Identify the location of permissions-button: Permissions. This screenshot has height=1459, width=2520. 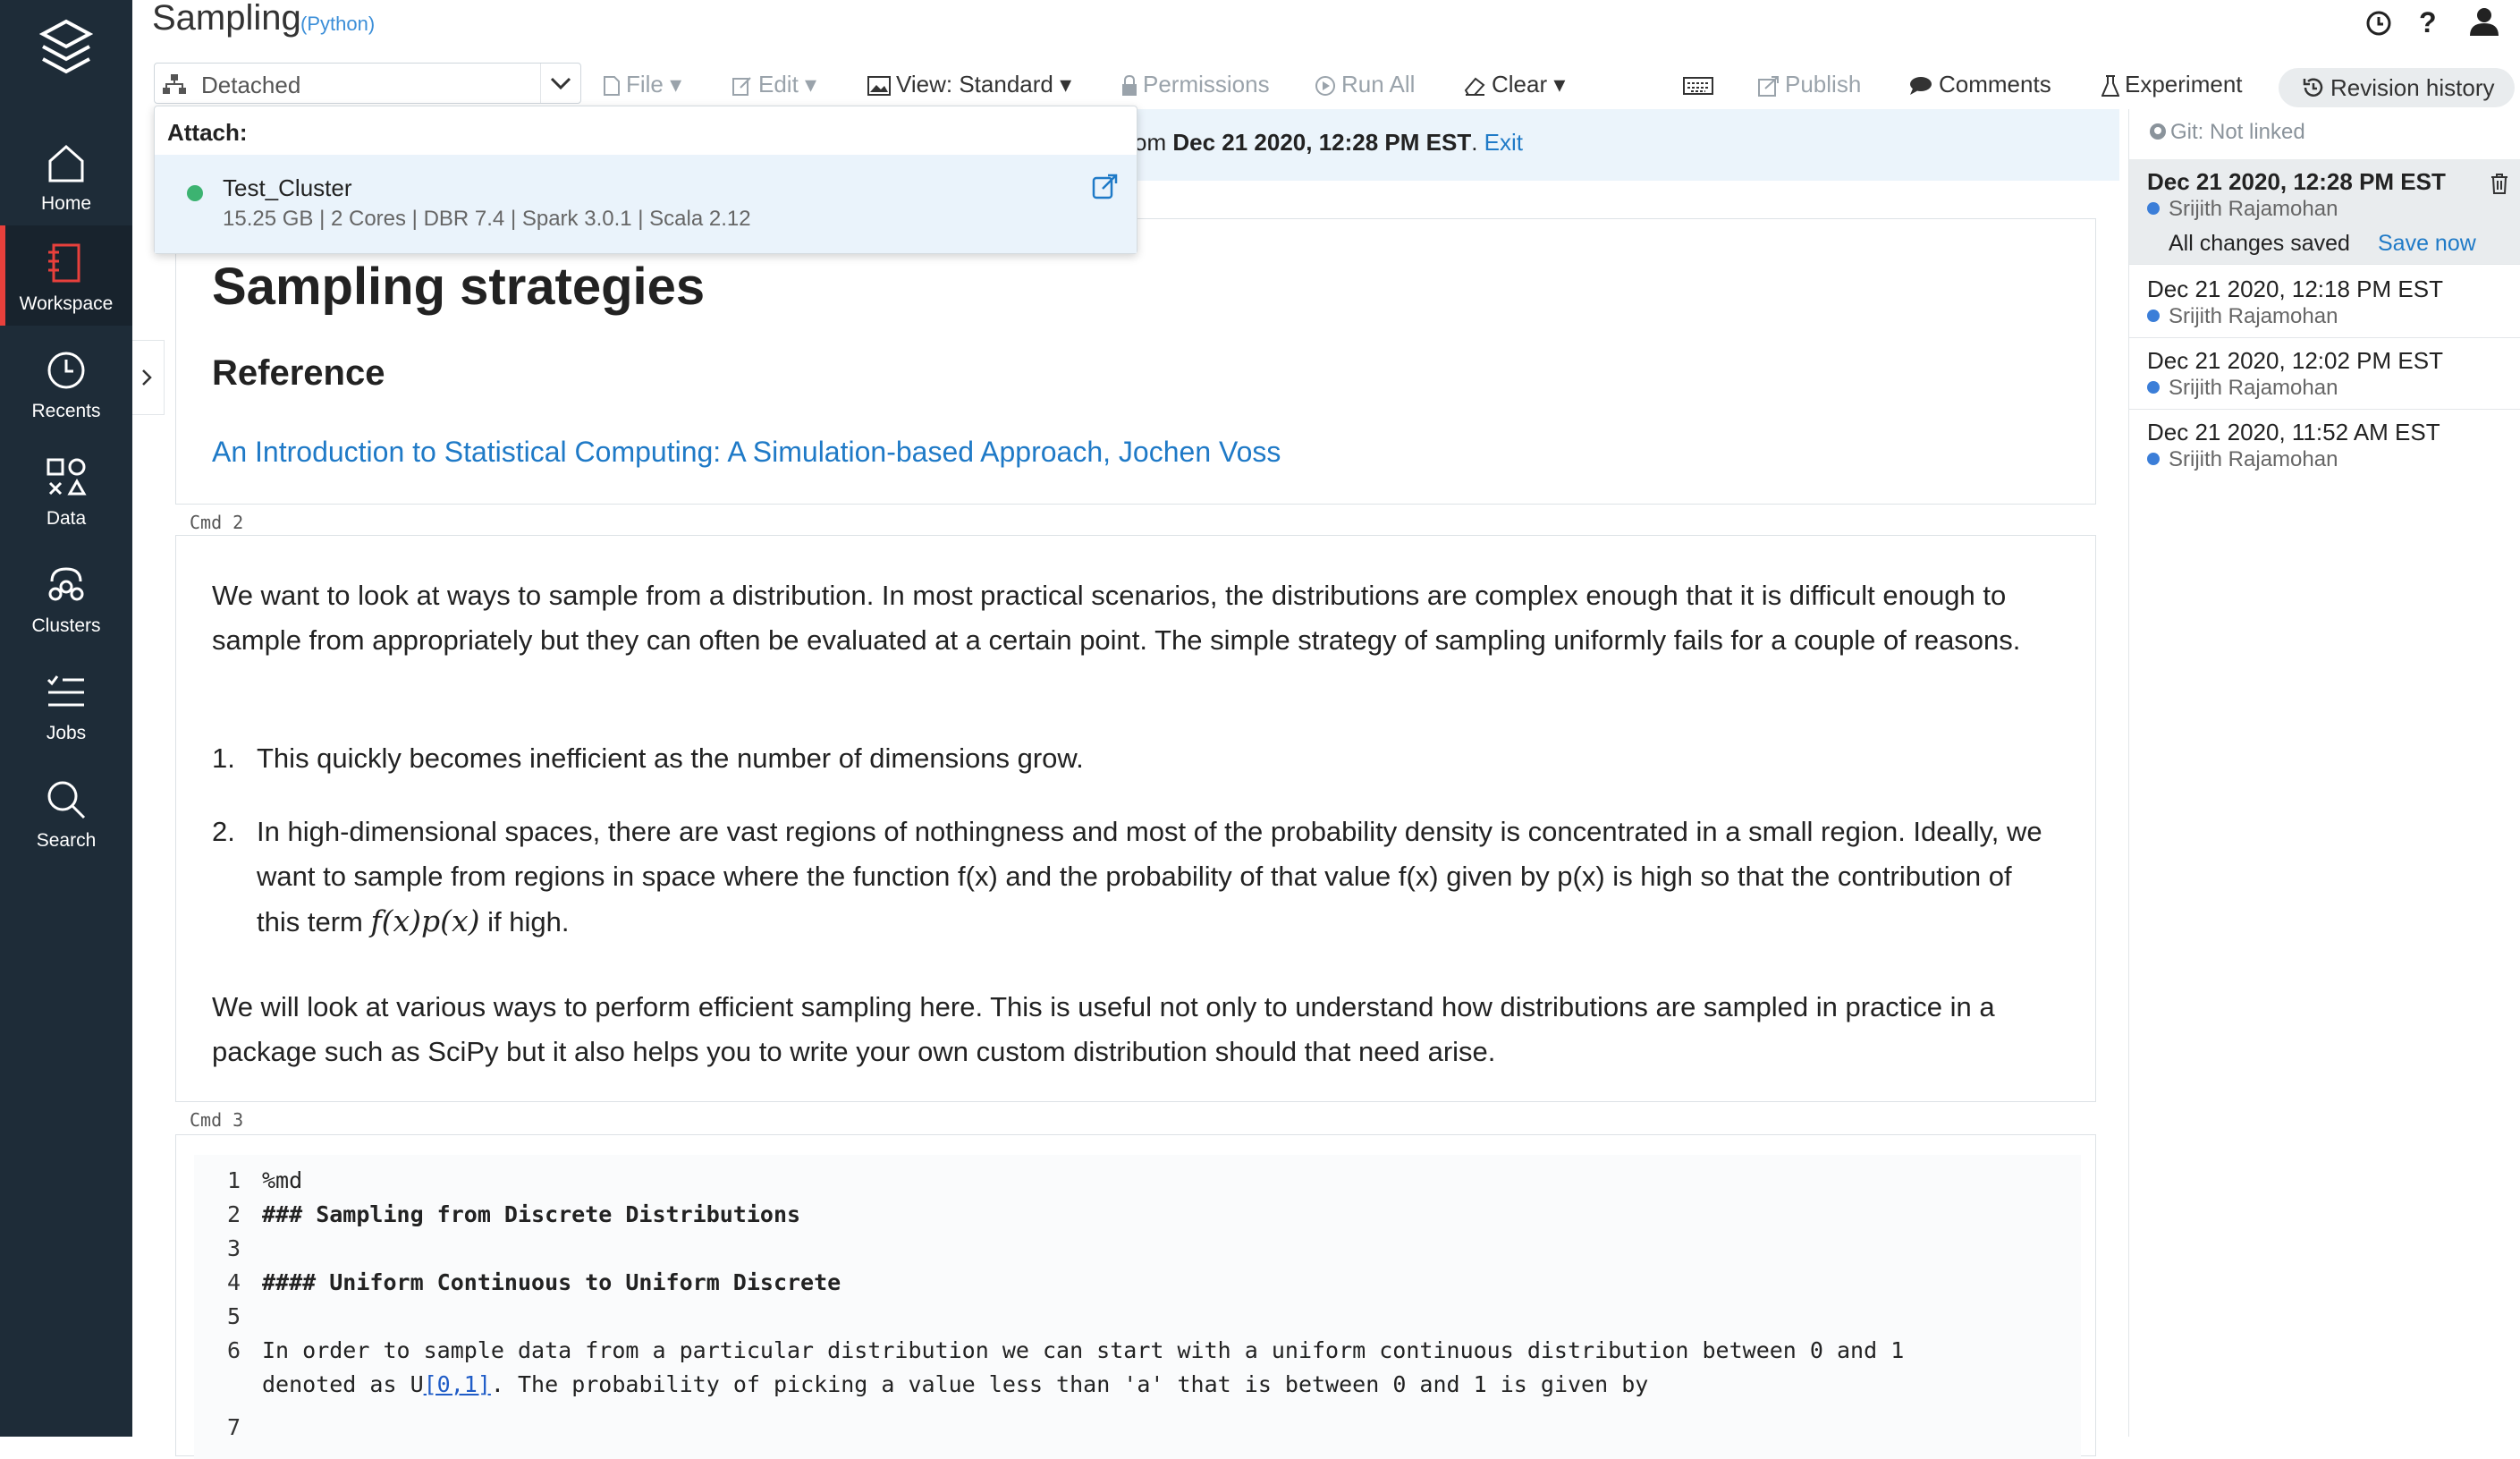
(1195, 84).